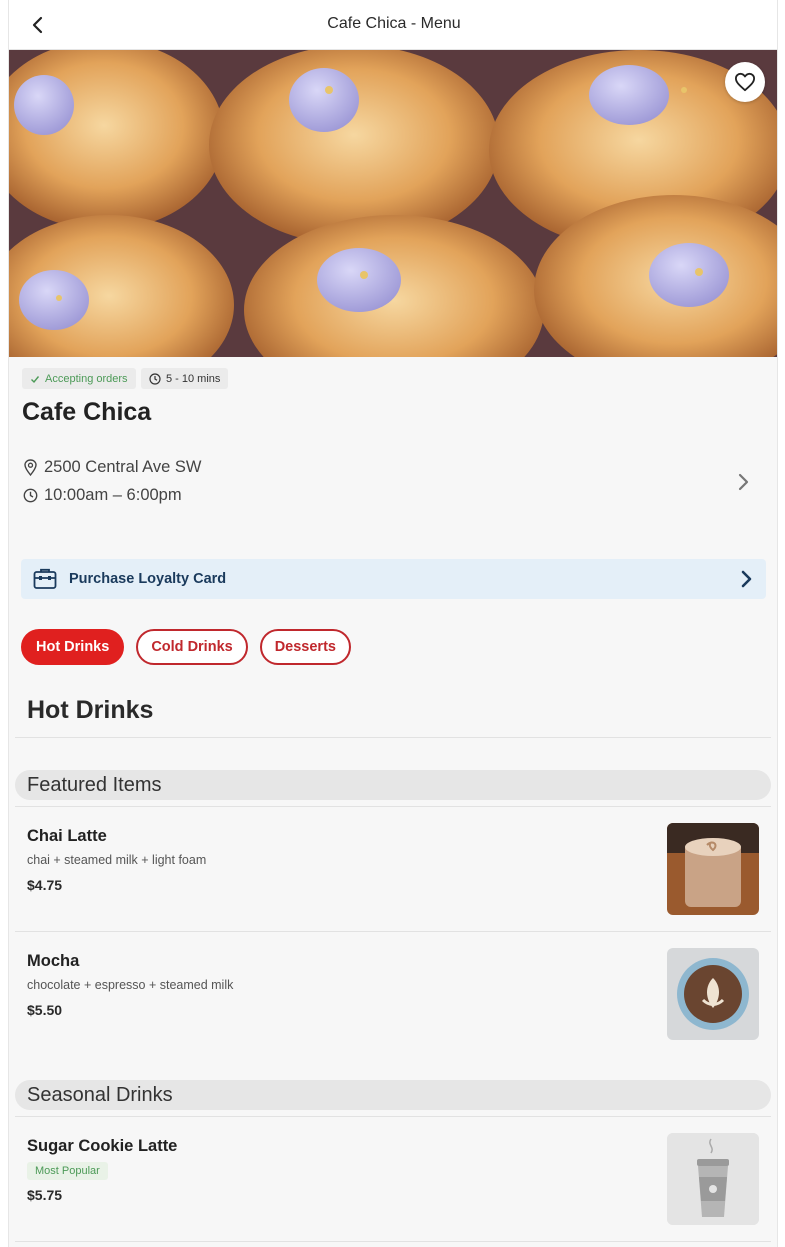  I want to click on favorite-button, so click(745, 82).